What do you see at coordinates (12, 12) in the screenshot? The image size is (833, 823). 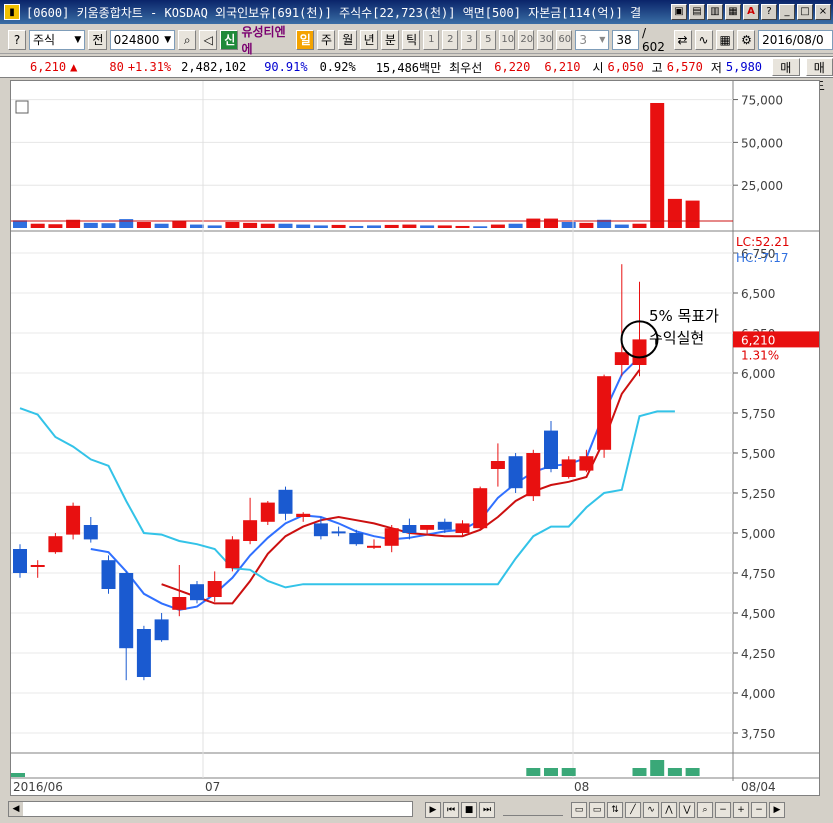 I see `app-icon: ▮` at bounding box center [12, 12].